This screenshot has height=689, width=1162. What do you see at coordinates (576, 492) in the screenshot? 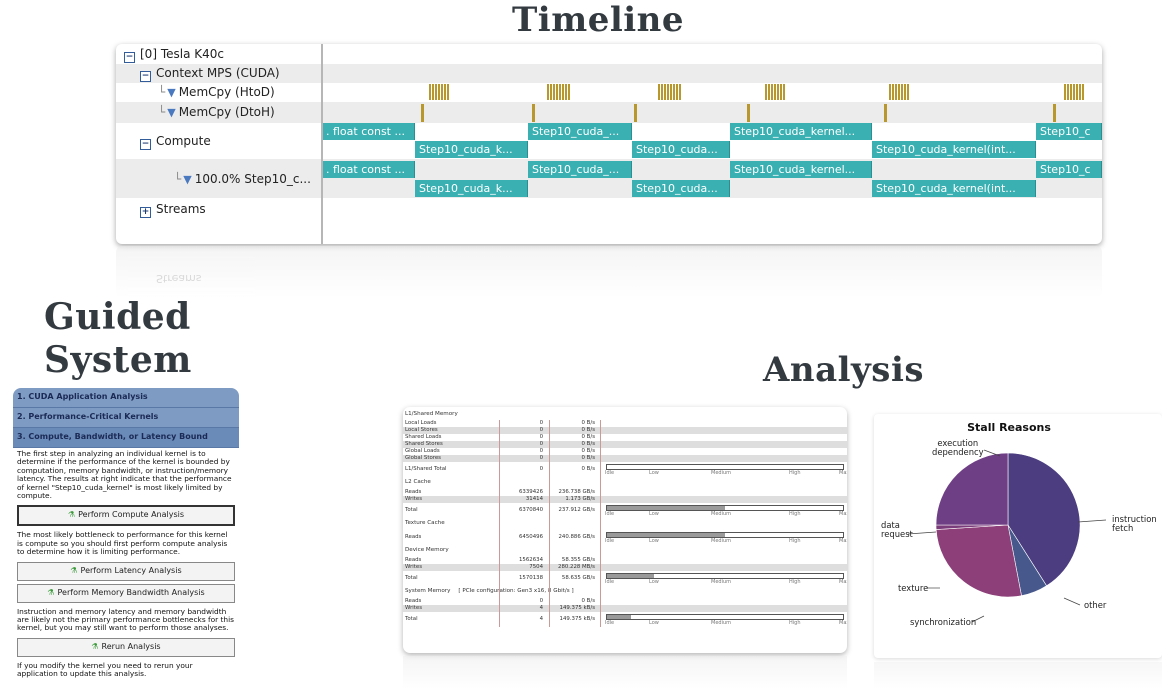
I see `metric-rate: 236.738 GB/s` at bounding box center [576, 492].